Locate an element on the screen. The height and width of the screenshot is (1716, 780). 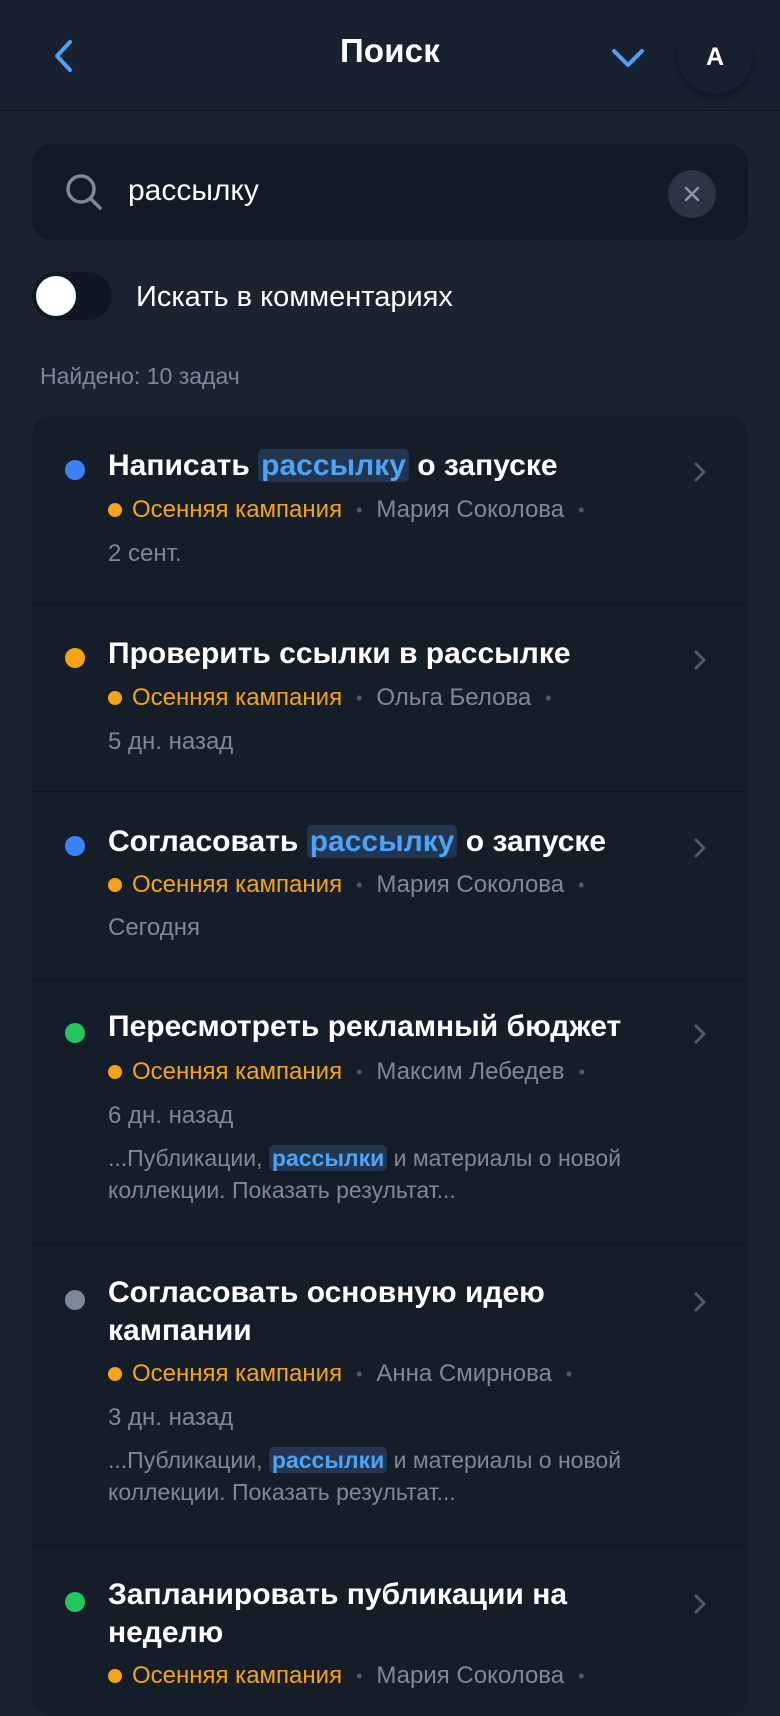
header-bar: Поиск А is located at coordinates (390, 55).